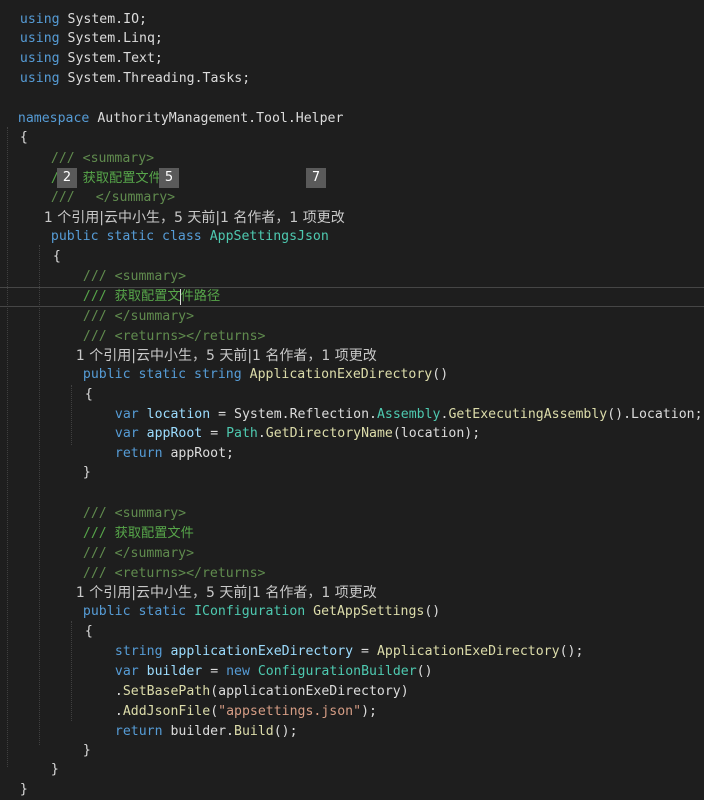 This screenshot has height=800, width=704. I want to click on code-line-class-summary-close: ///</summary>, so click(369, 186).